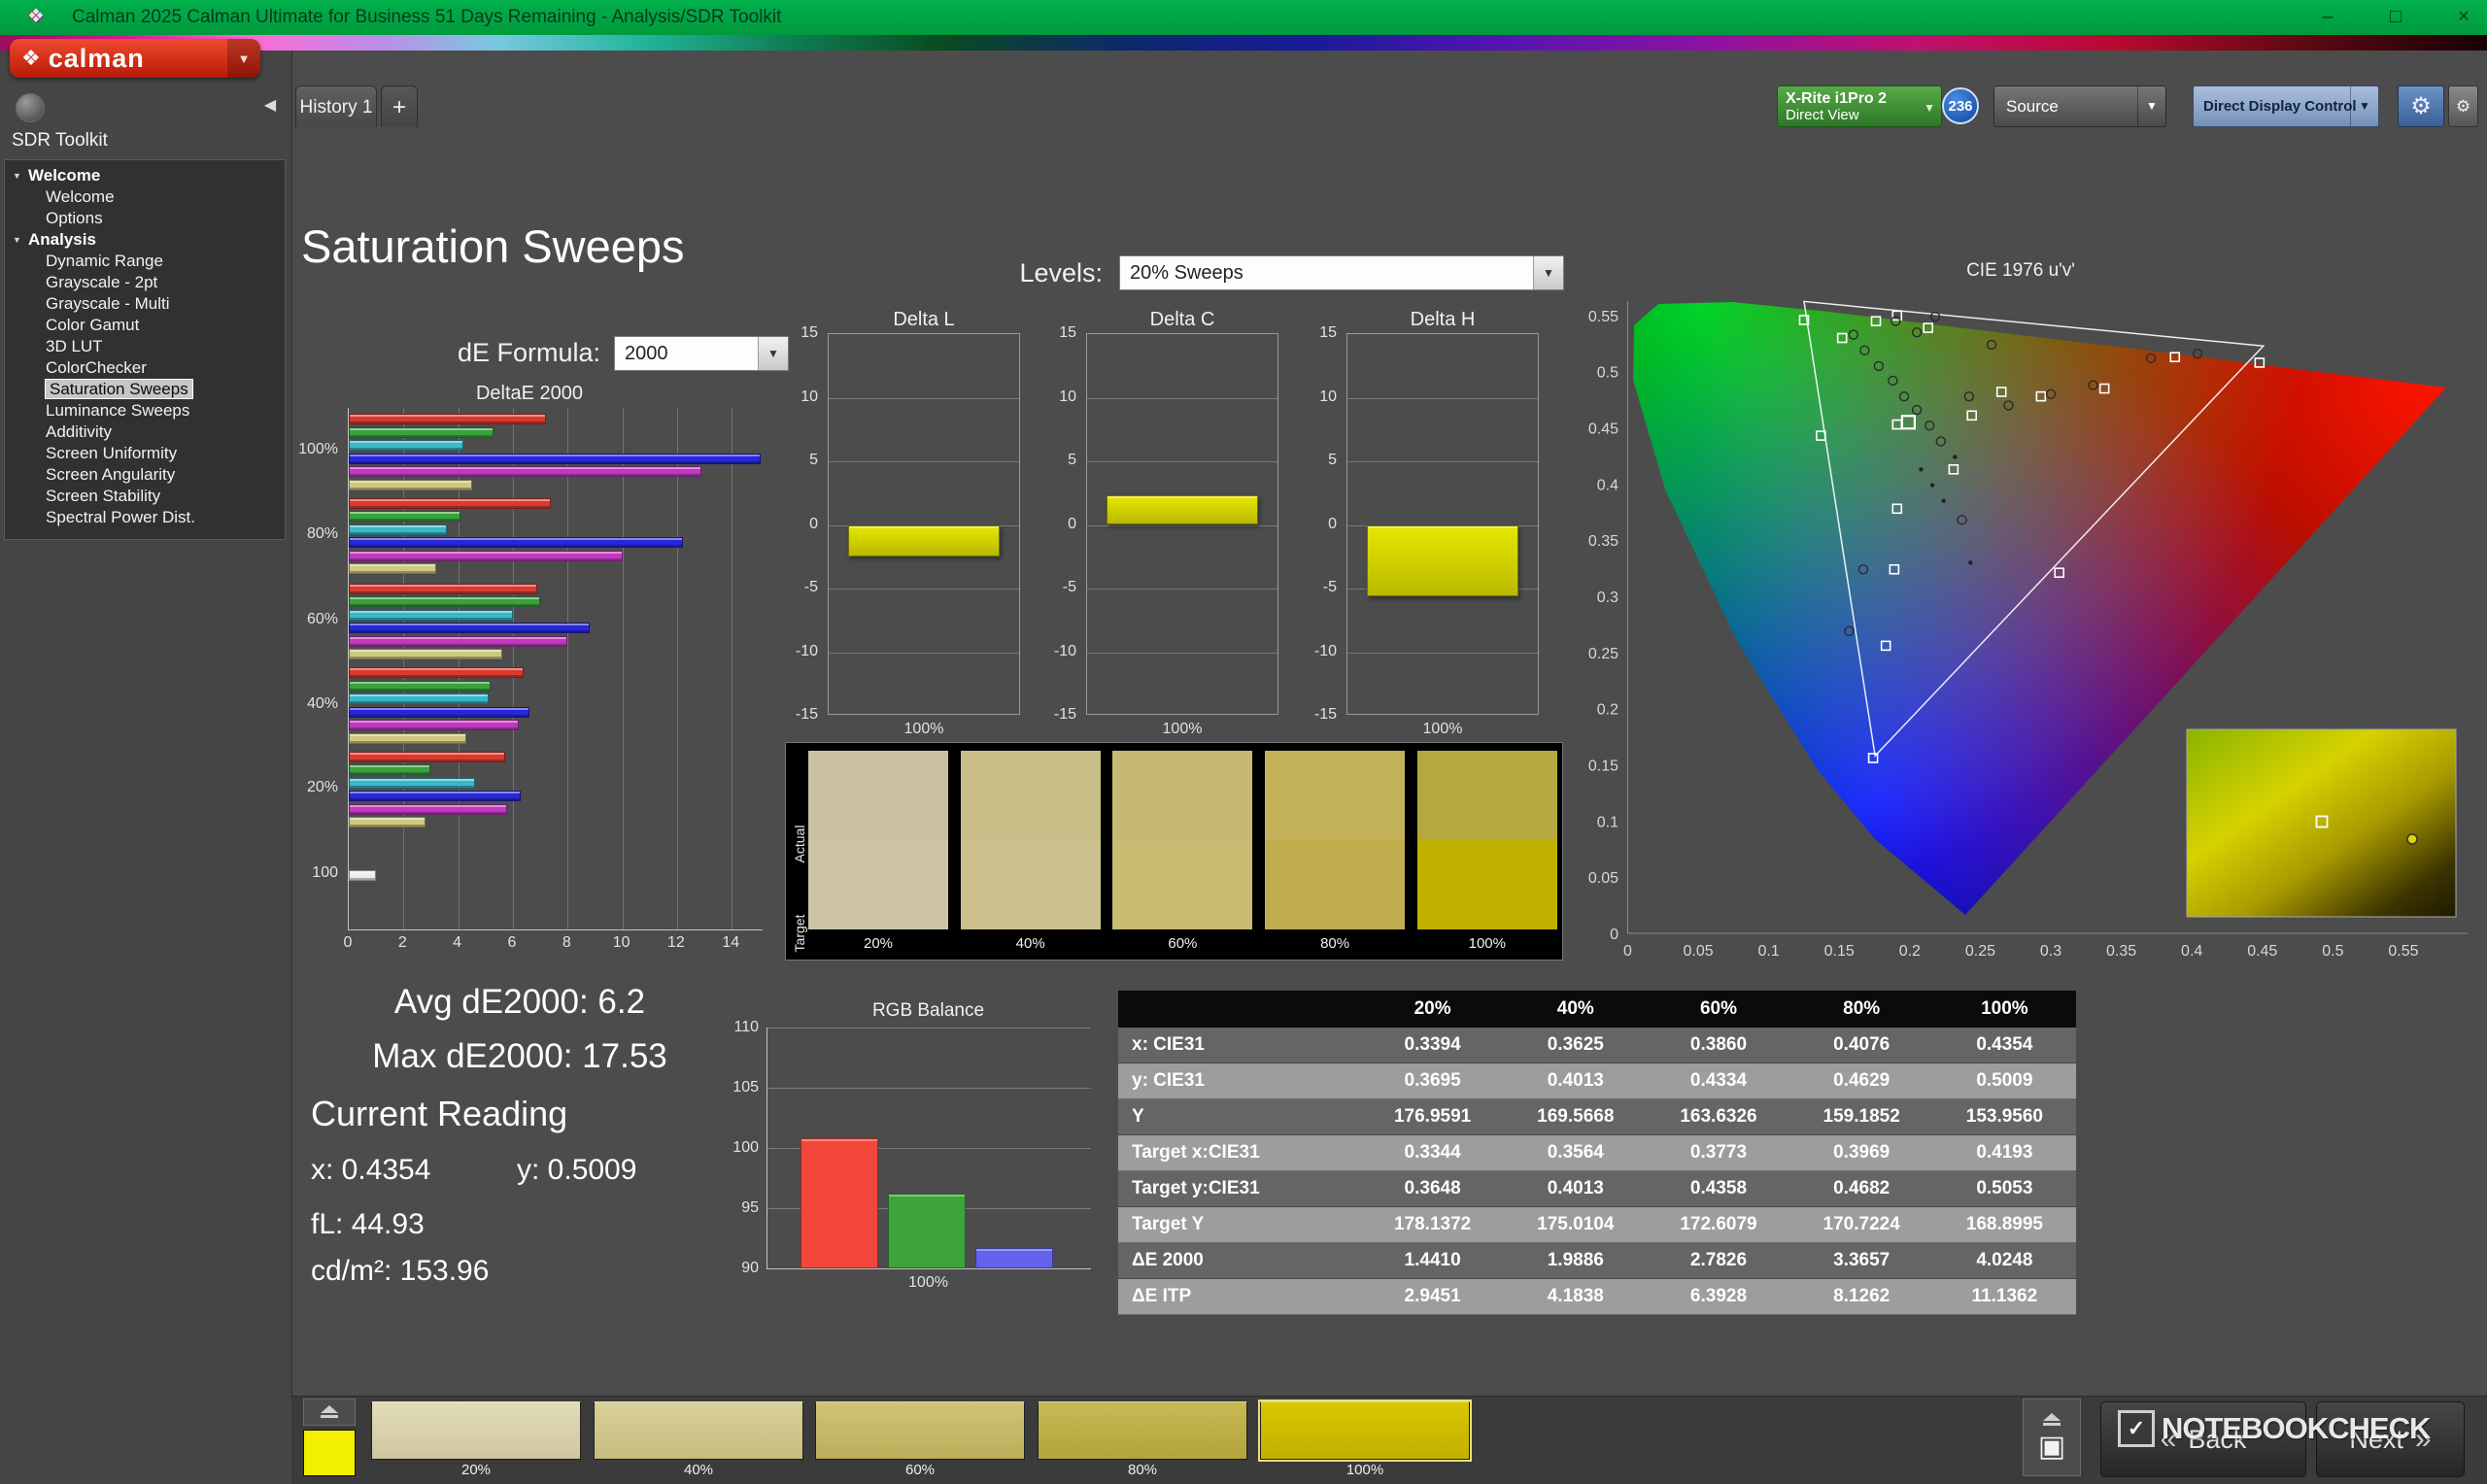 This screenshot has width=2487, height=1484. What do you see at coordinates (1576, 1045) in the screenshot?
I see `table-cell: 0.3625` at bounding box center [1576, 1045].